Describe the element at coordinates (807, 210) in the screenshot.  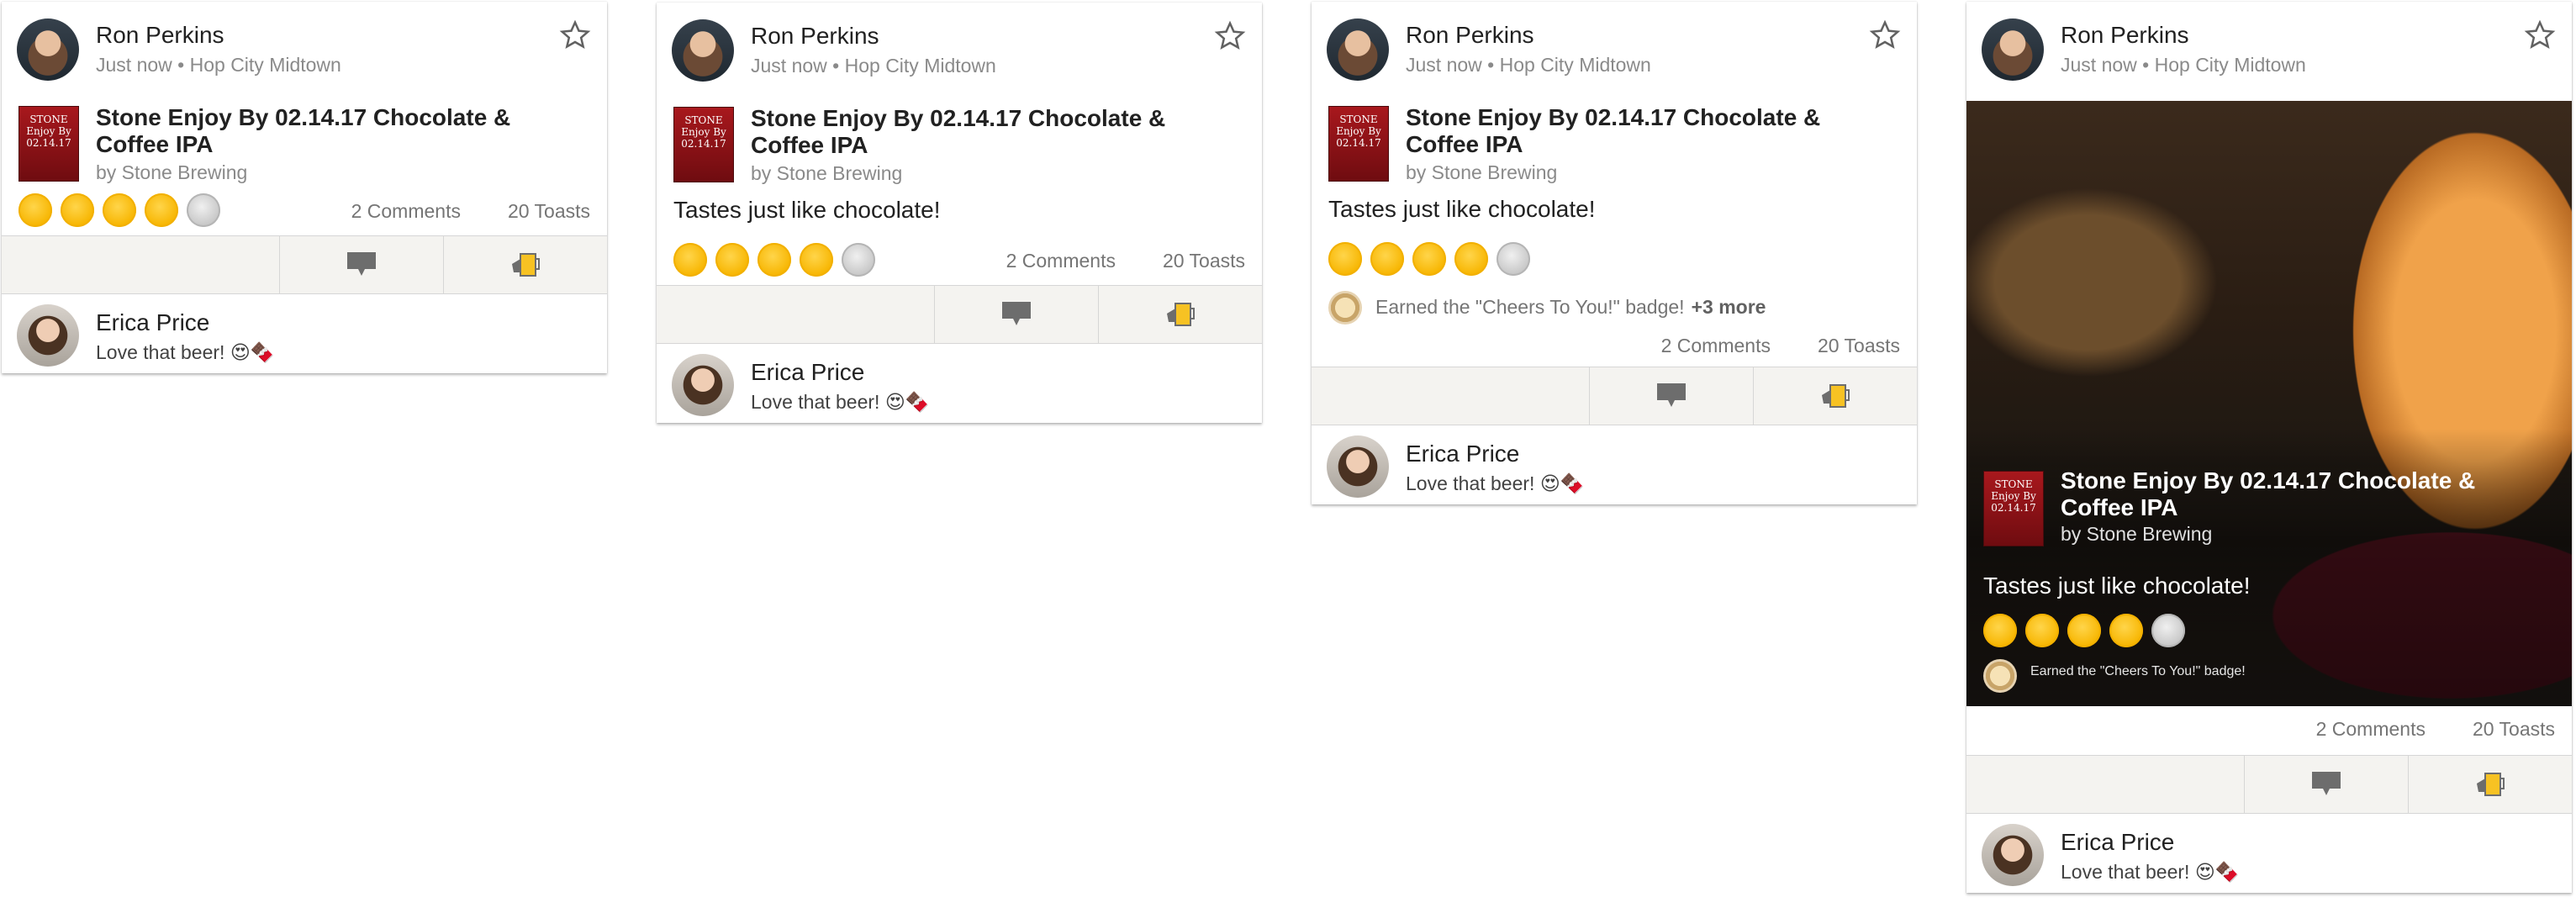
I see `checkin-note: Tastes just like chocolate!` at that location.